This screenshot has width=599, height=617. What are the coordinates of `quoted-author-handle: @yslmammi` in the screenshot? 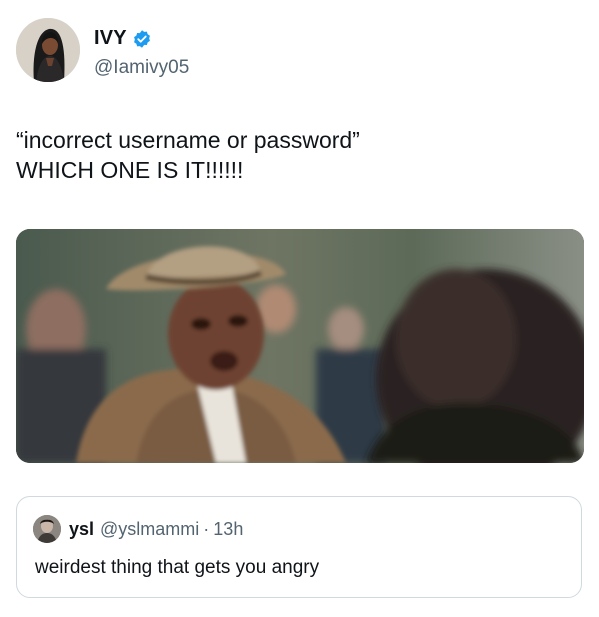 It's located at (149, 529).